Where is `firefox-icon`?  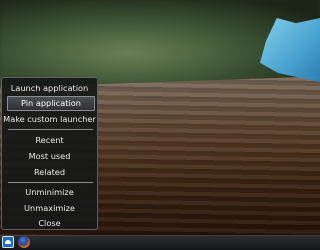
firefox-icon is located at coordinates (24, 242).